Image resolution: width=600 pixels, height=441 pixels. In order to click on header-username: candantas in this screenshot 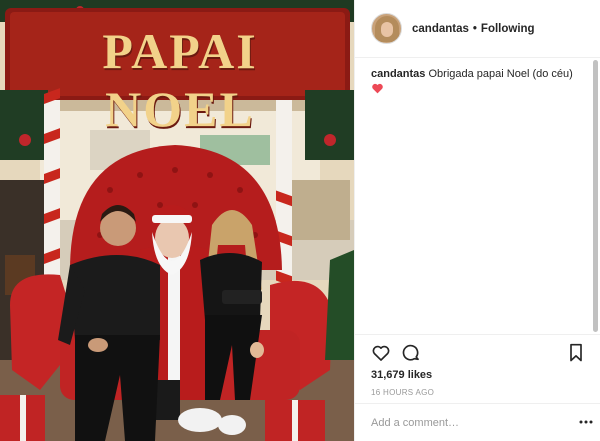, I will do `click(440, 29)`.